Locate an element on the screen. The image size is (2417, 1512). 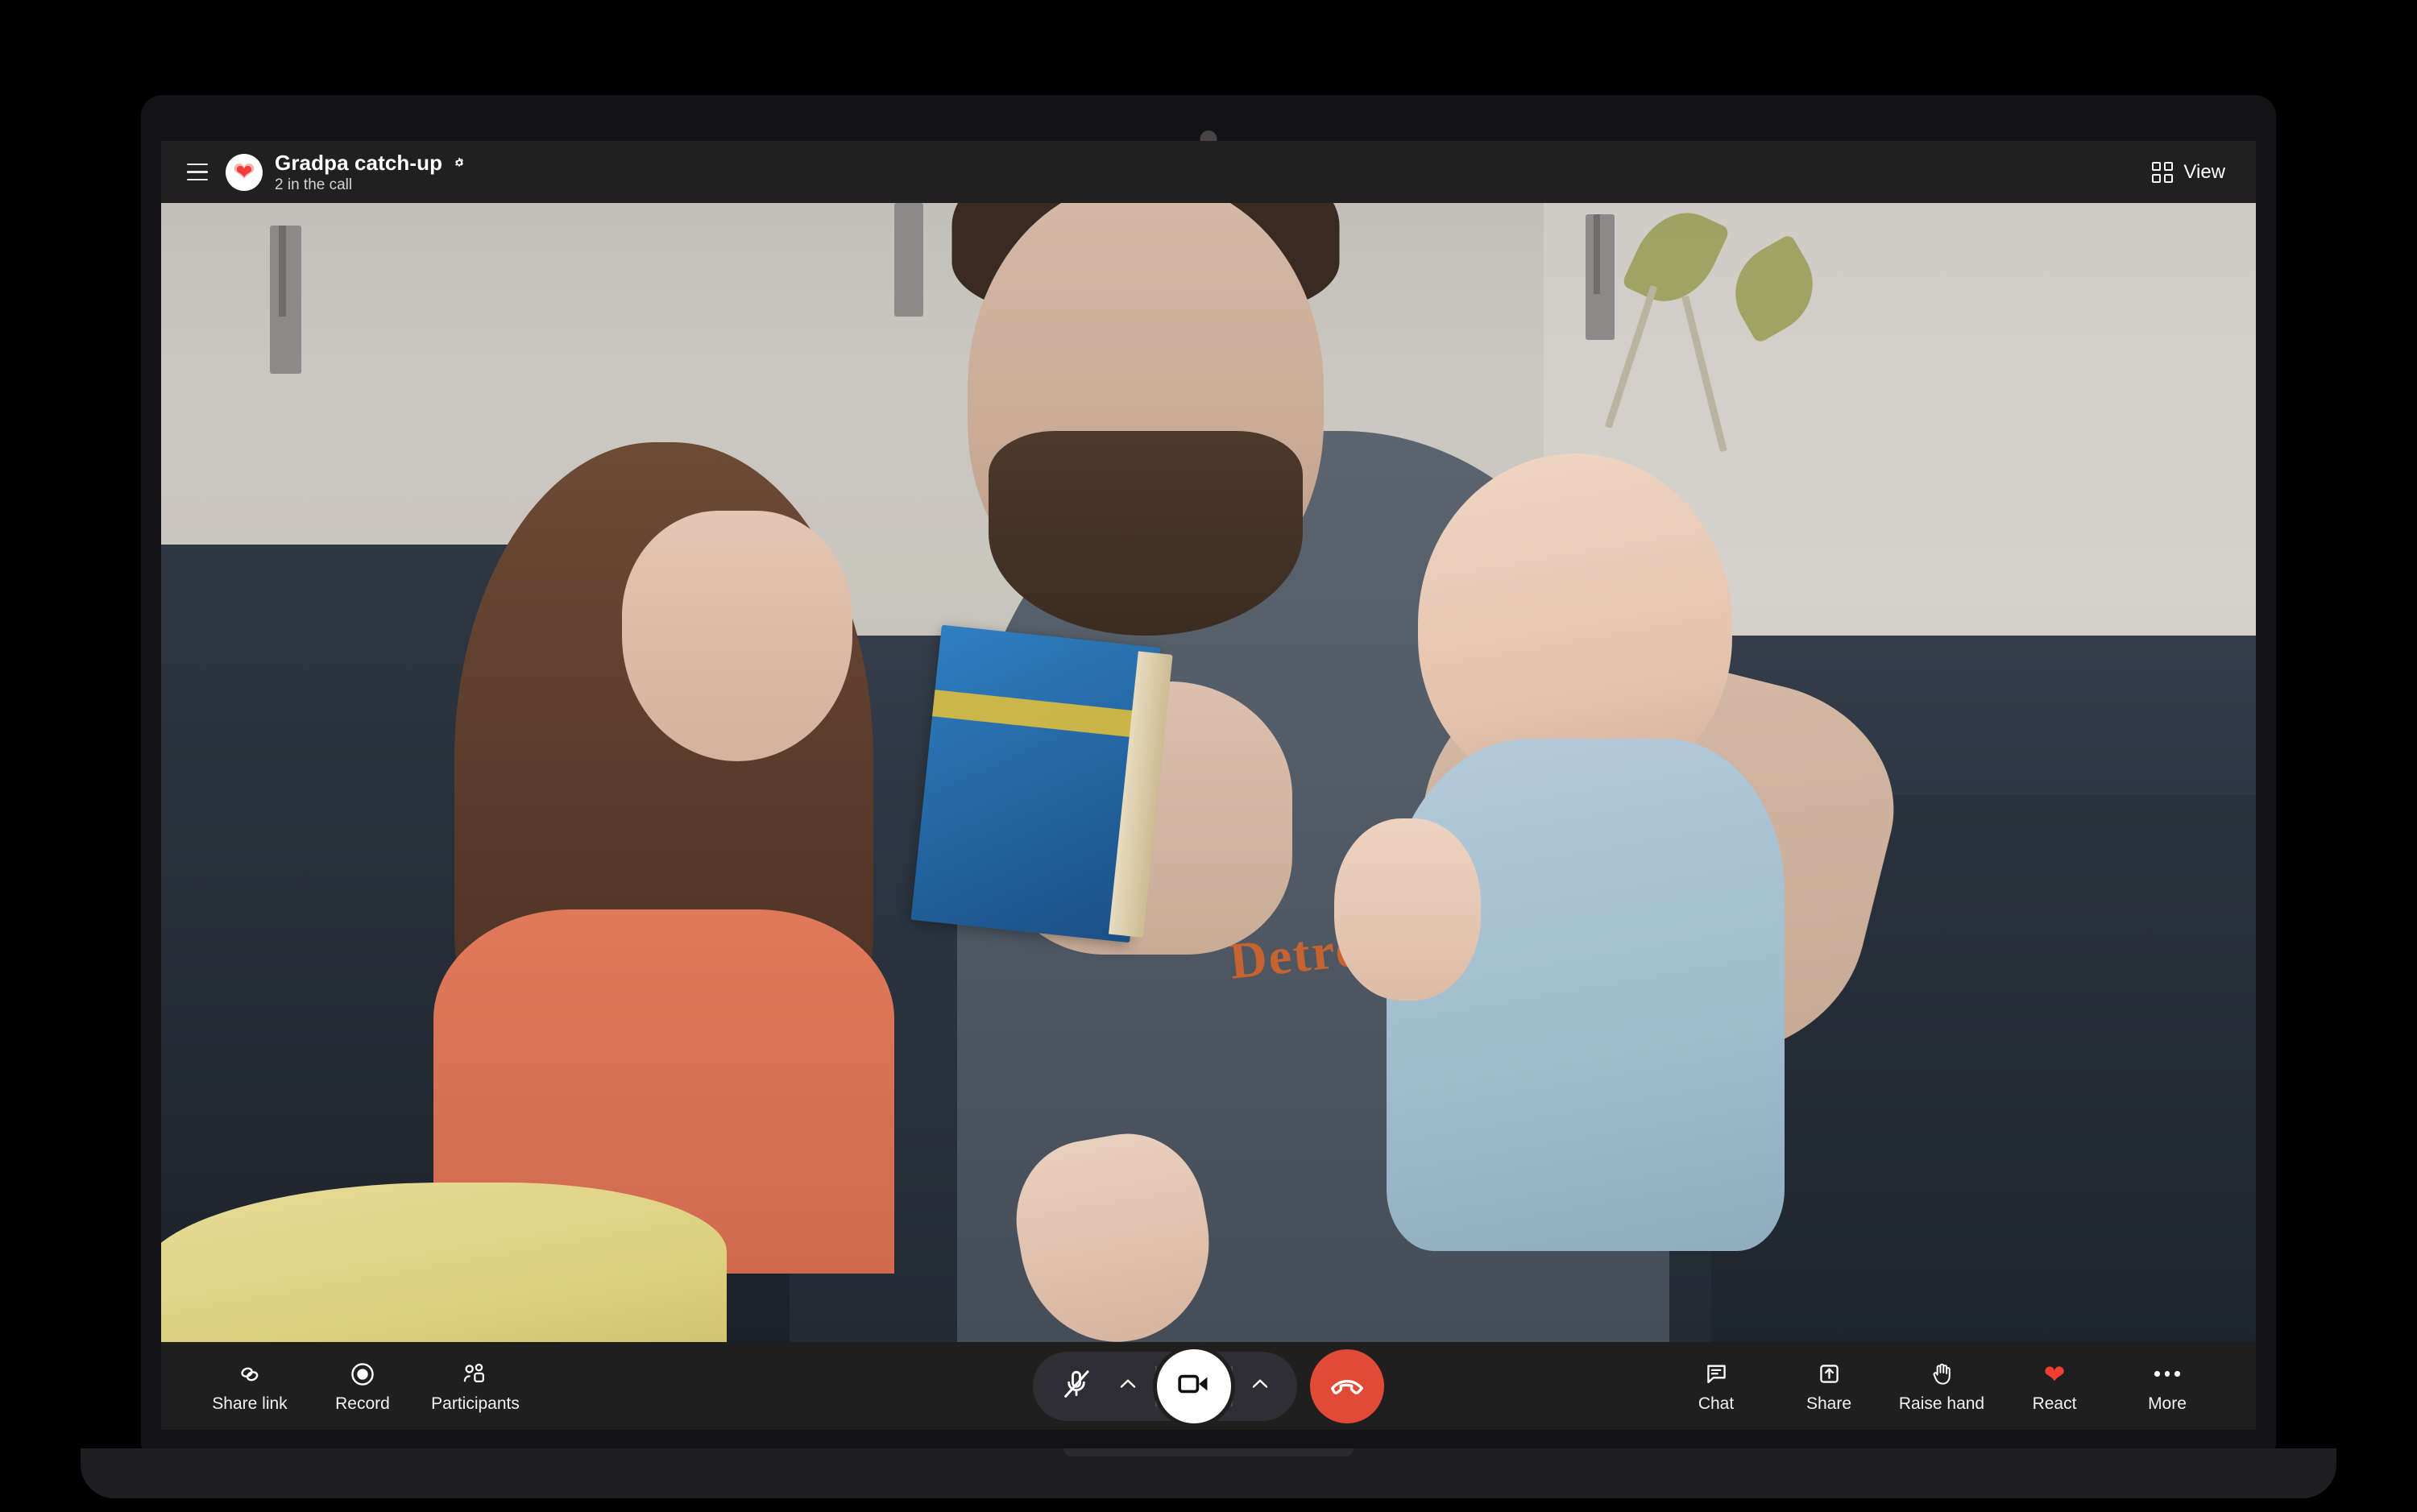
camera-icon is located at coordinates (1194, 1386).